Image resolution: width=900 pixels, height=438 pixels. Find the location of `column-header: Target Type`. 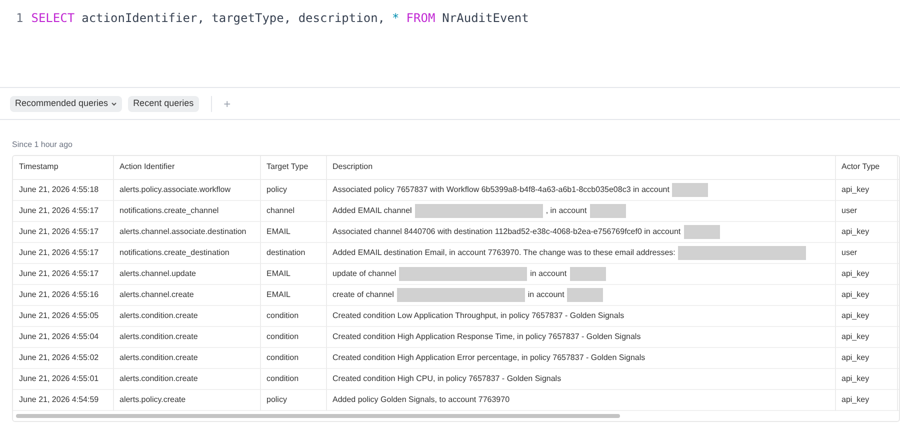

column-header: Target Type is located at coordinates (293, 167).